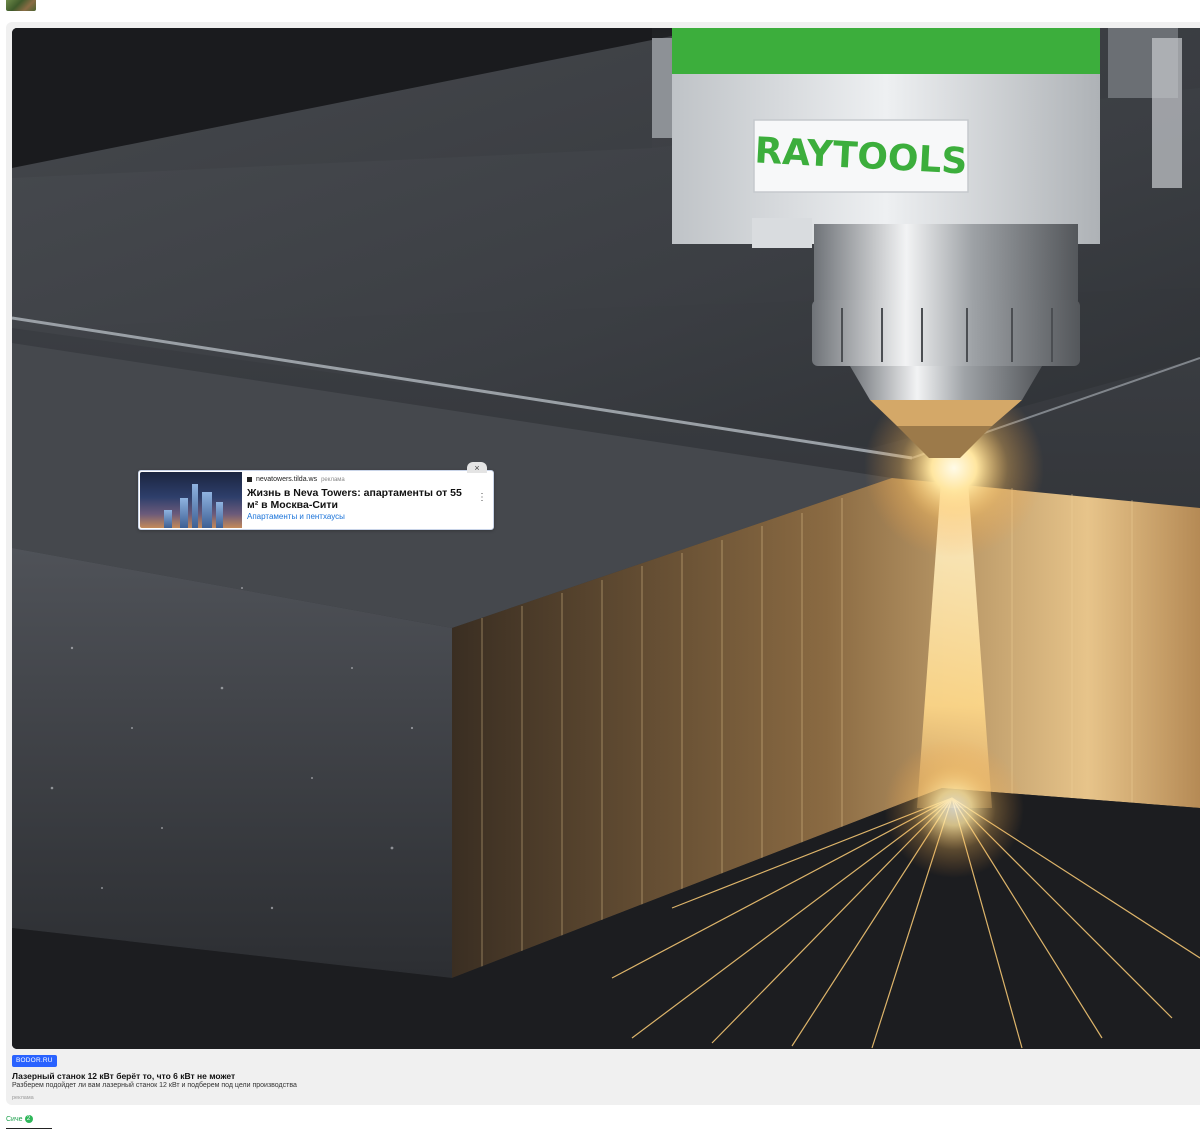 The image size is (1200, 1130). I want to click on footer-link-text: Сиче, so click(14, 1119).